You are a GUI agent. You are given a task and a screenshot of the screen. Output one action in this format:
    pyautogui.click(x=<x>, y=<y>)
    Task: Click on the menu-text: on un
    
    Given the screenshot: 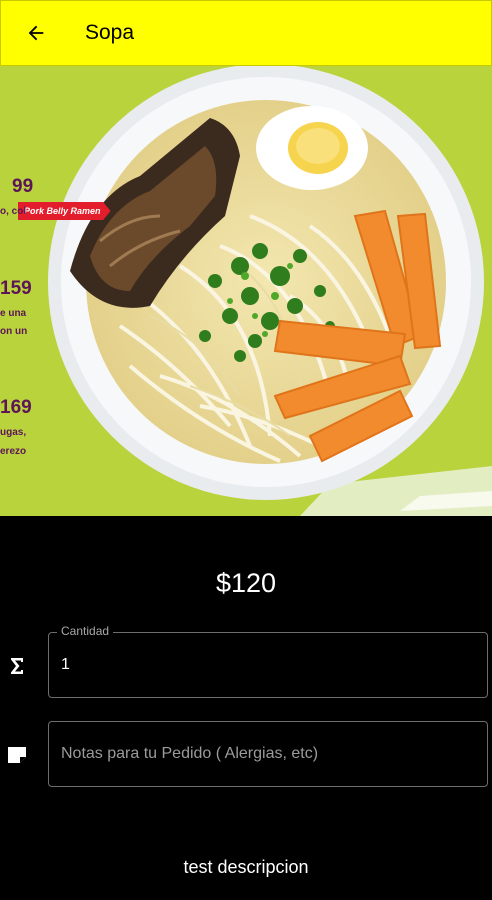 What is the action you would take?
    pyautogui.click(x=14, y=331)
    